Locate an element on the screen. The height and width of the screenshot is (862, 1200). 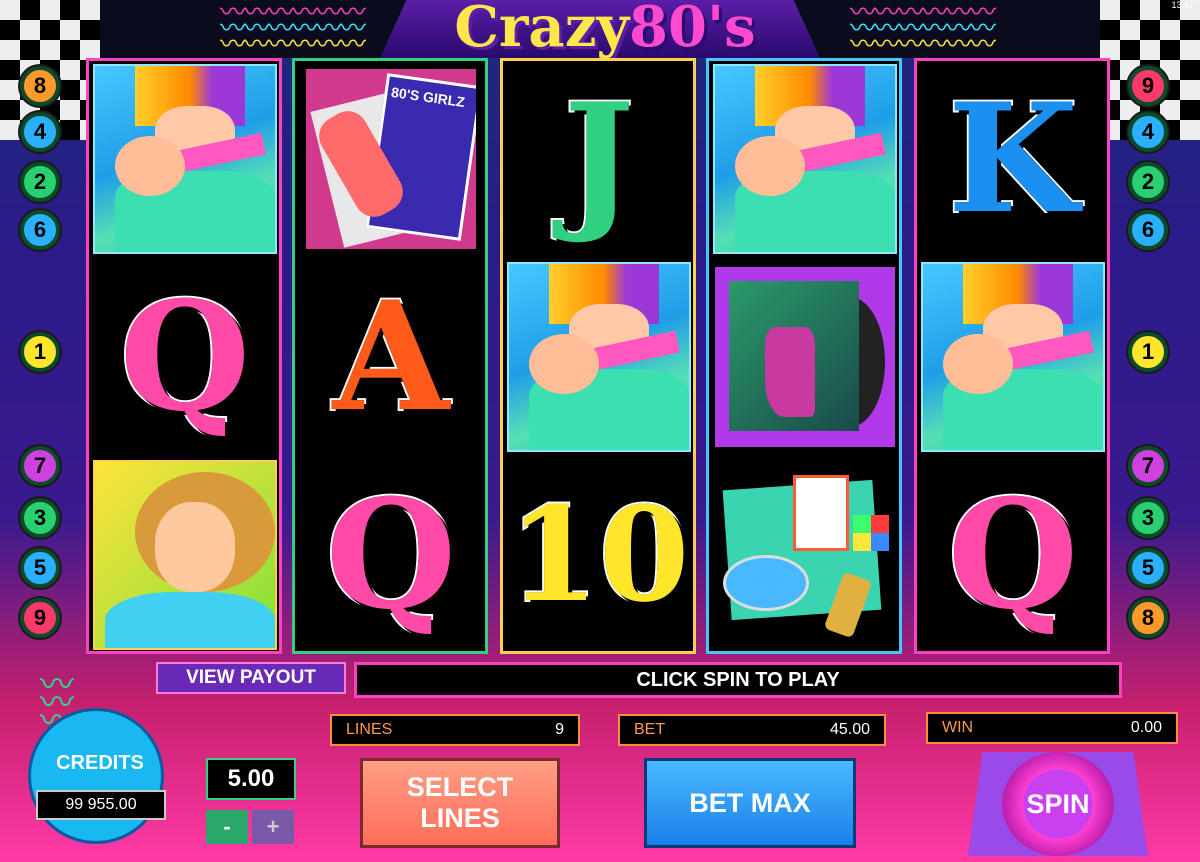
reel-cell: K is located at coordinates (1013, 159).